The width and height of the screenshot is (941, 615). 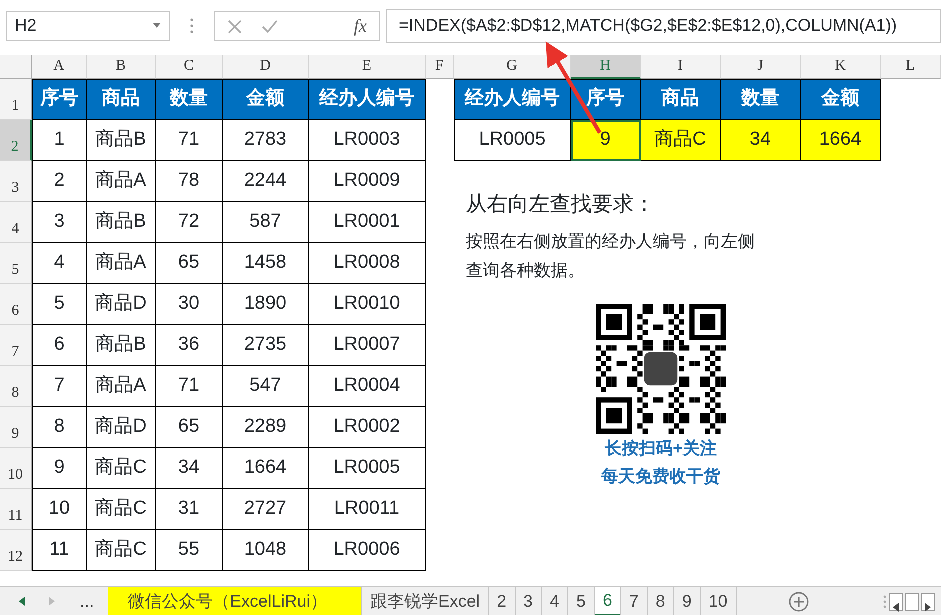 I want to click on table-cell: LR0011, so click(x=367, y=509).